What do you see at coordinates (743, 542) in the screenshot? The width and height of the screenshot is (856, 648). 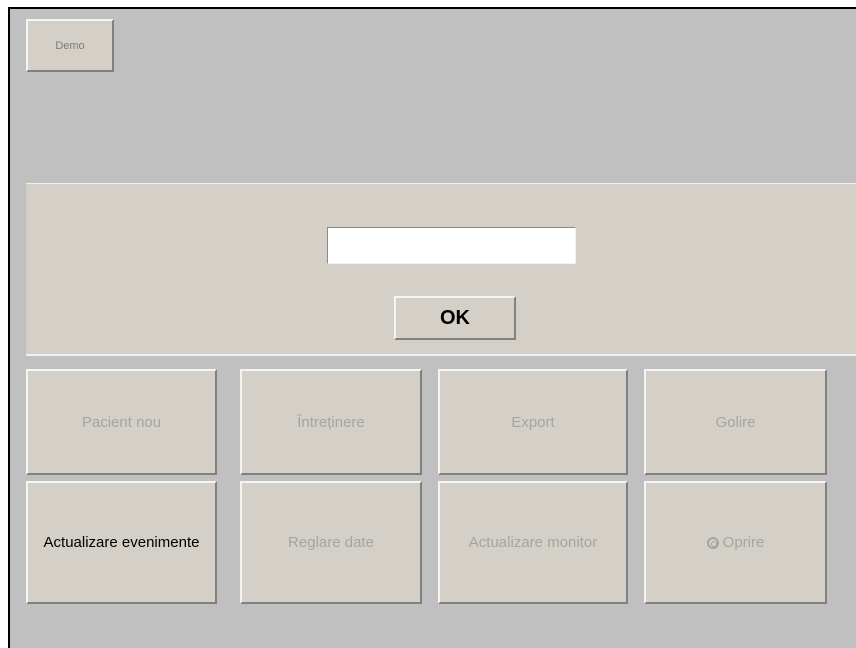 I see `oprire-label: Oprire` at bounding box center [743, 542].